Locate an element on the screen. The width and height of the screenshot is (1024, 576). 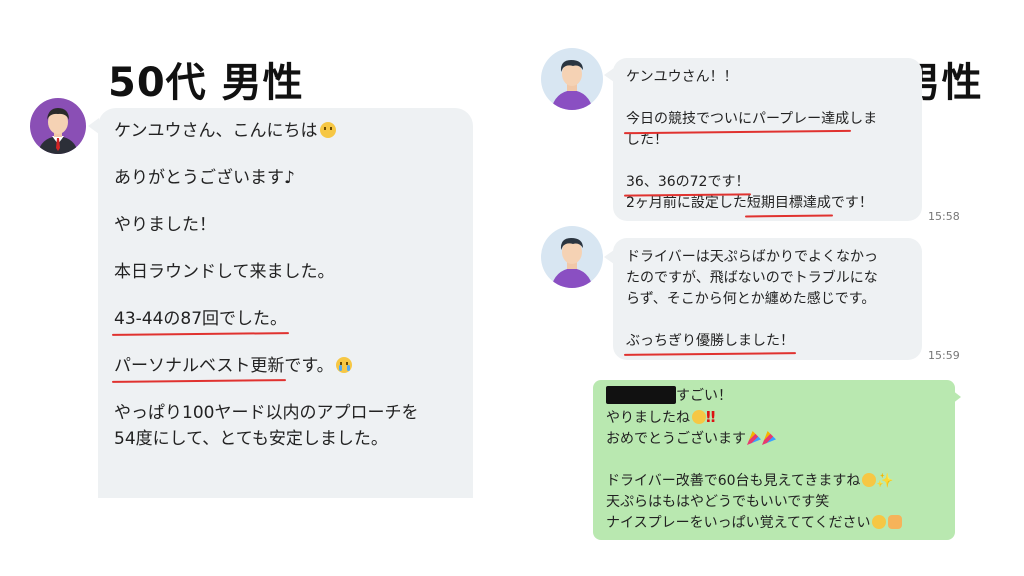
msg-line: 36、36の72です！ is located at coordinates (751, 182).